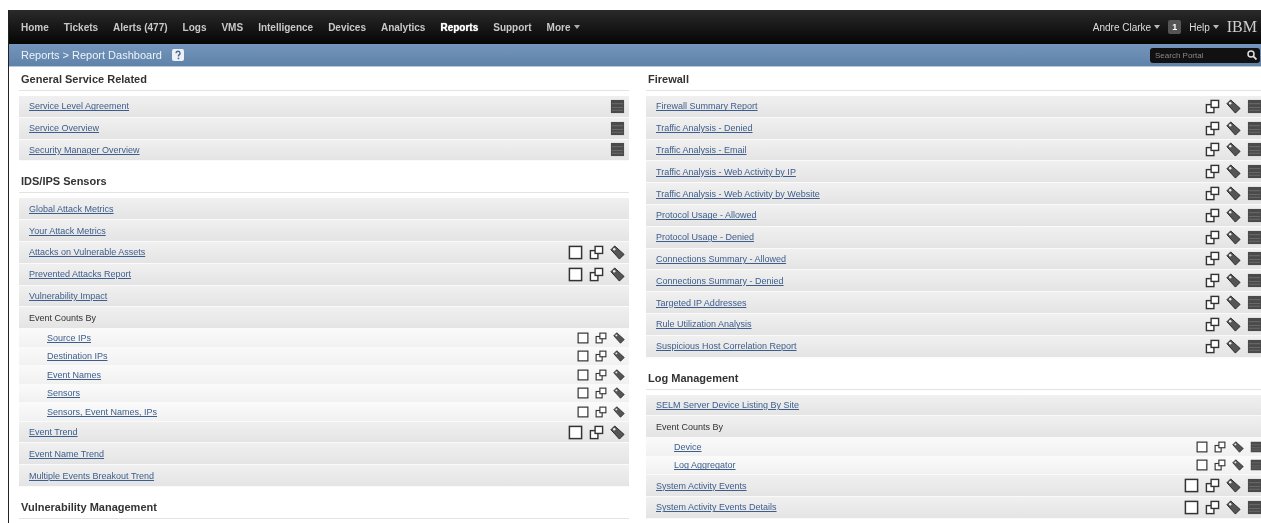  I want to click on report-link: Prevented Attacks Report, so click(80, 274).